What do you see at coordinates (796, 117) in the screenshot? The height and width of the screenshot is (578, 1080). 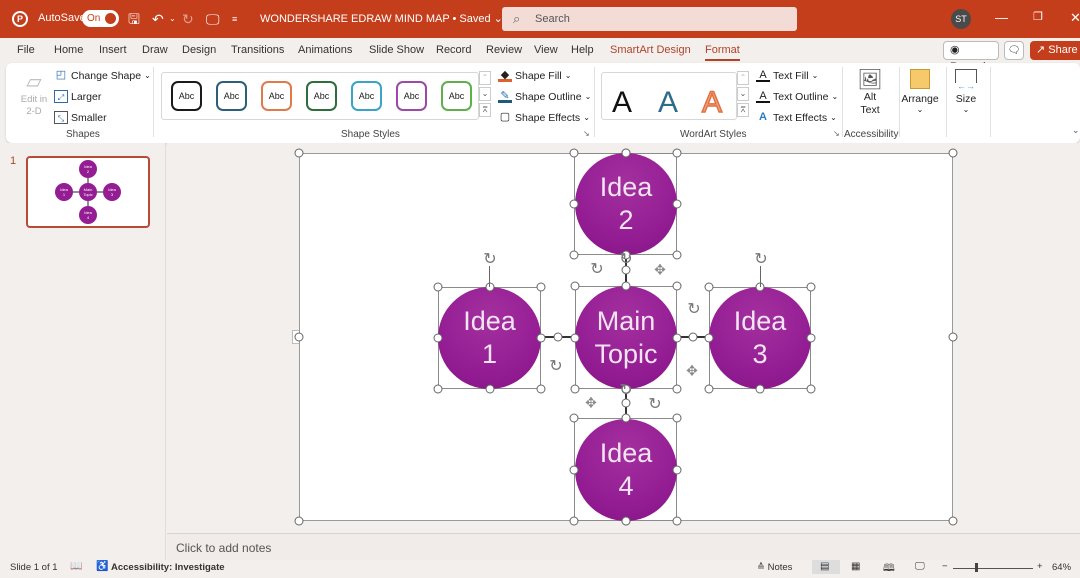 I see `text-effects-button: A Text Effects ⌄` at bounding box center [796, 117].